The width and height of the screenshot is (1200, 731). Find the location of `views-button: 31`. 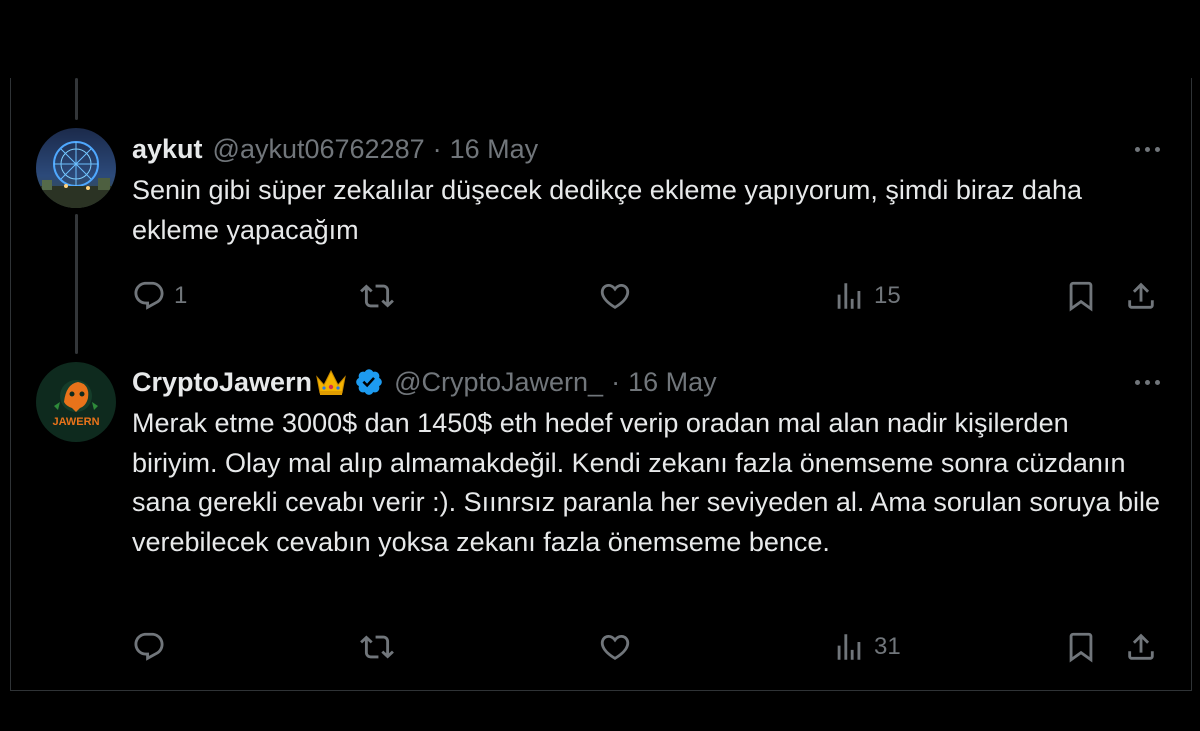

views-button: 31 is located at coordinates (866, 647).